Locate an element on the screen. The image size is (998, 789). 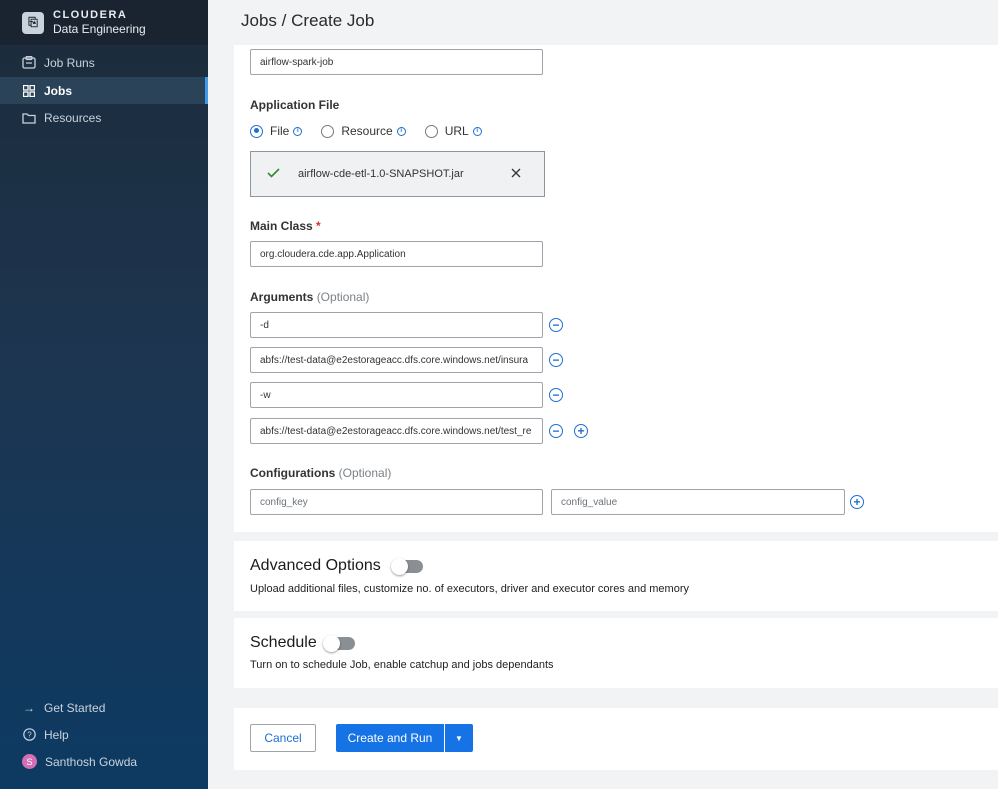
sidebar-item-label: Job Runs is located at coordinates (69, 62).